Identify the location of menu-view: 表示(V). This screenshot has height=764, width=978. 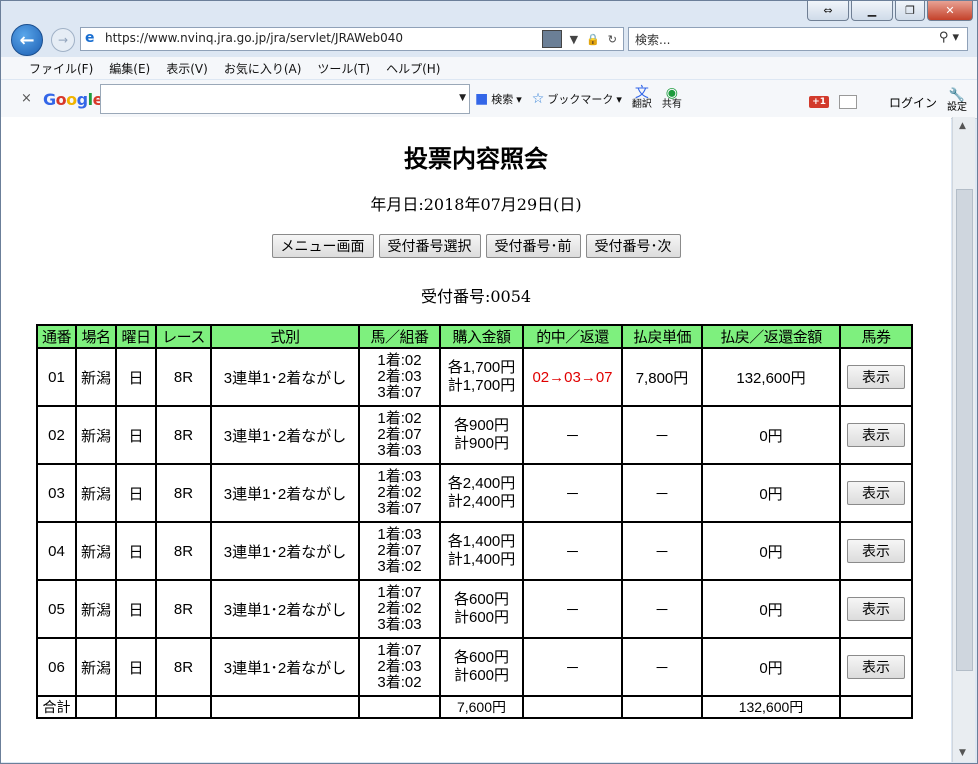
(187, 68).